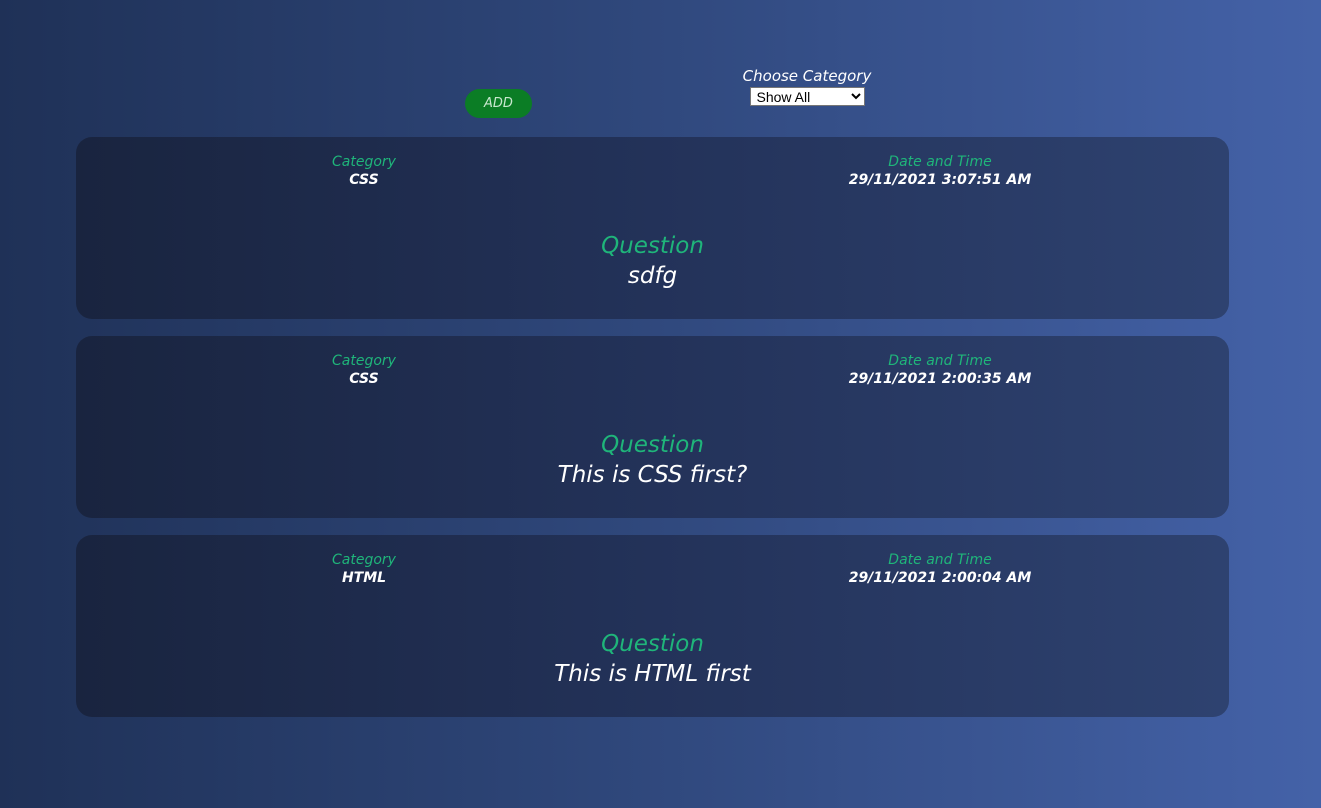 Image resolution: width=1321 pixels, height=808 pixels. Describe the element at coordinates (652, 460) in the screenshot. I see `question-block: Question This is CSS first?` at that location.